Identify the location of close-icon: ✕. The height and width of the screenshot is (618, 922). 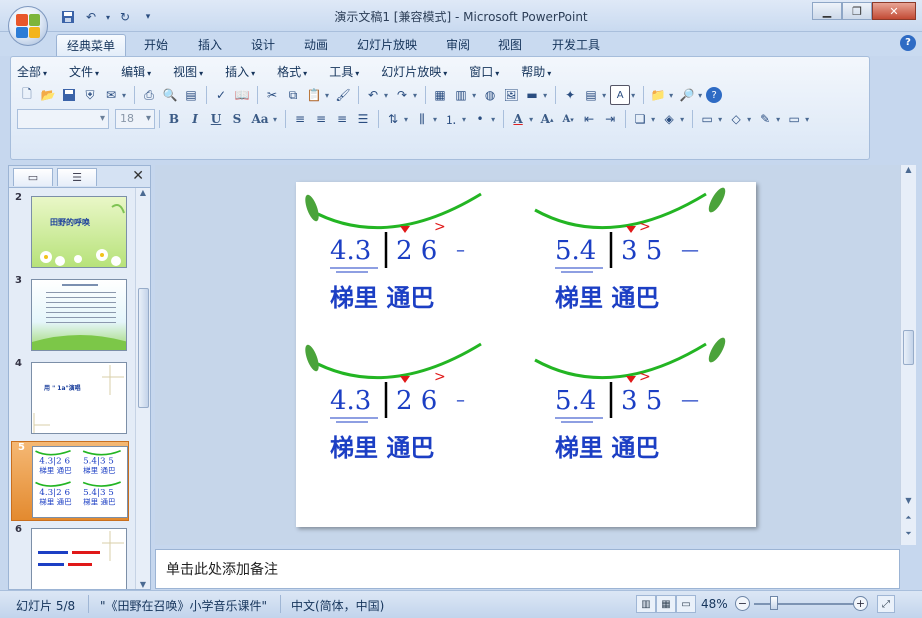
(138, 176).